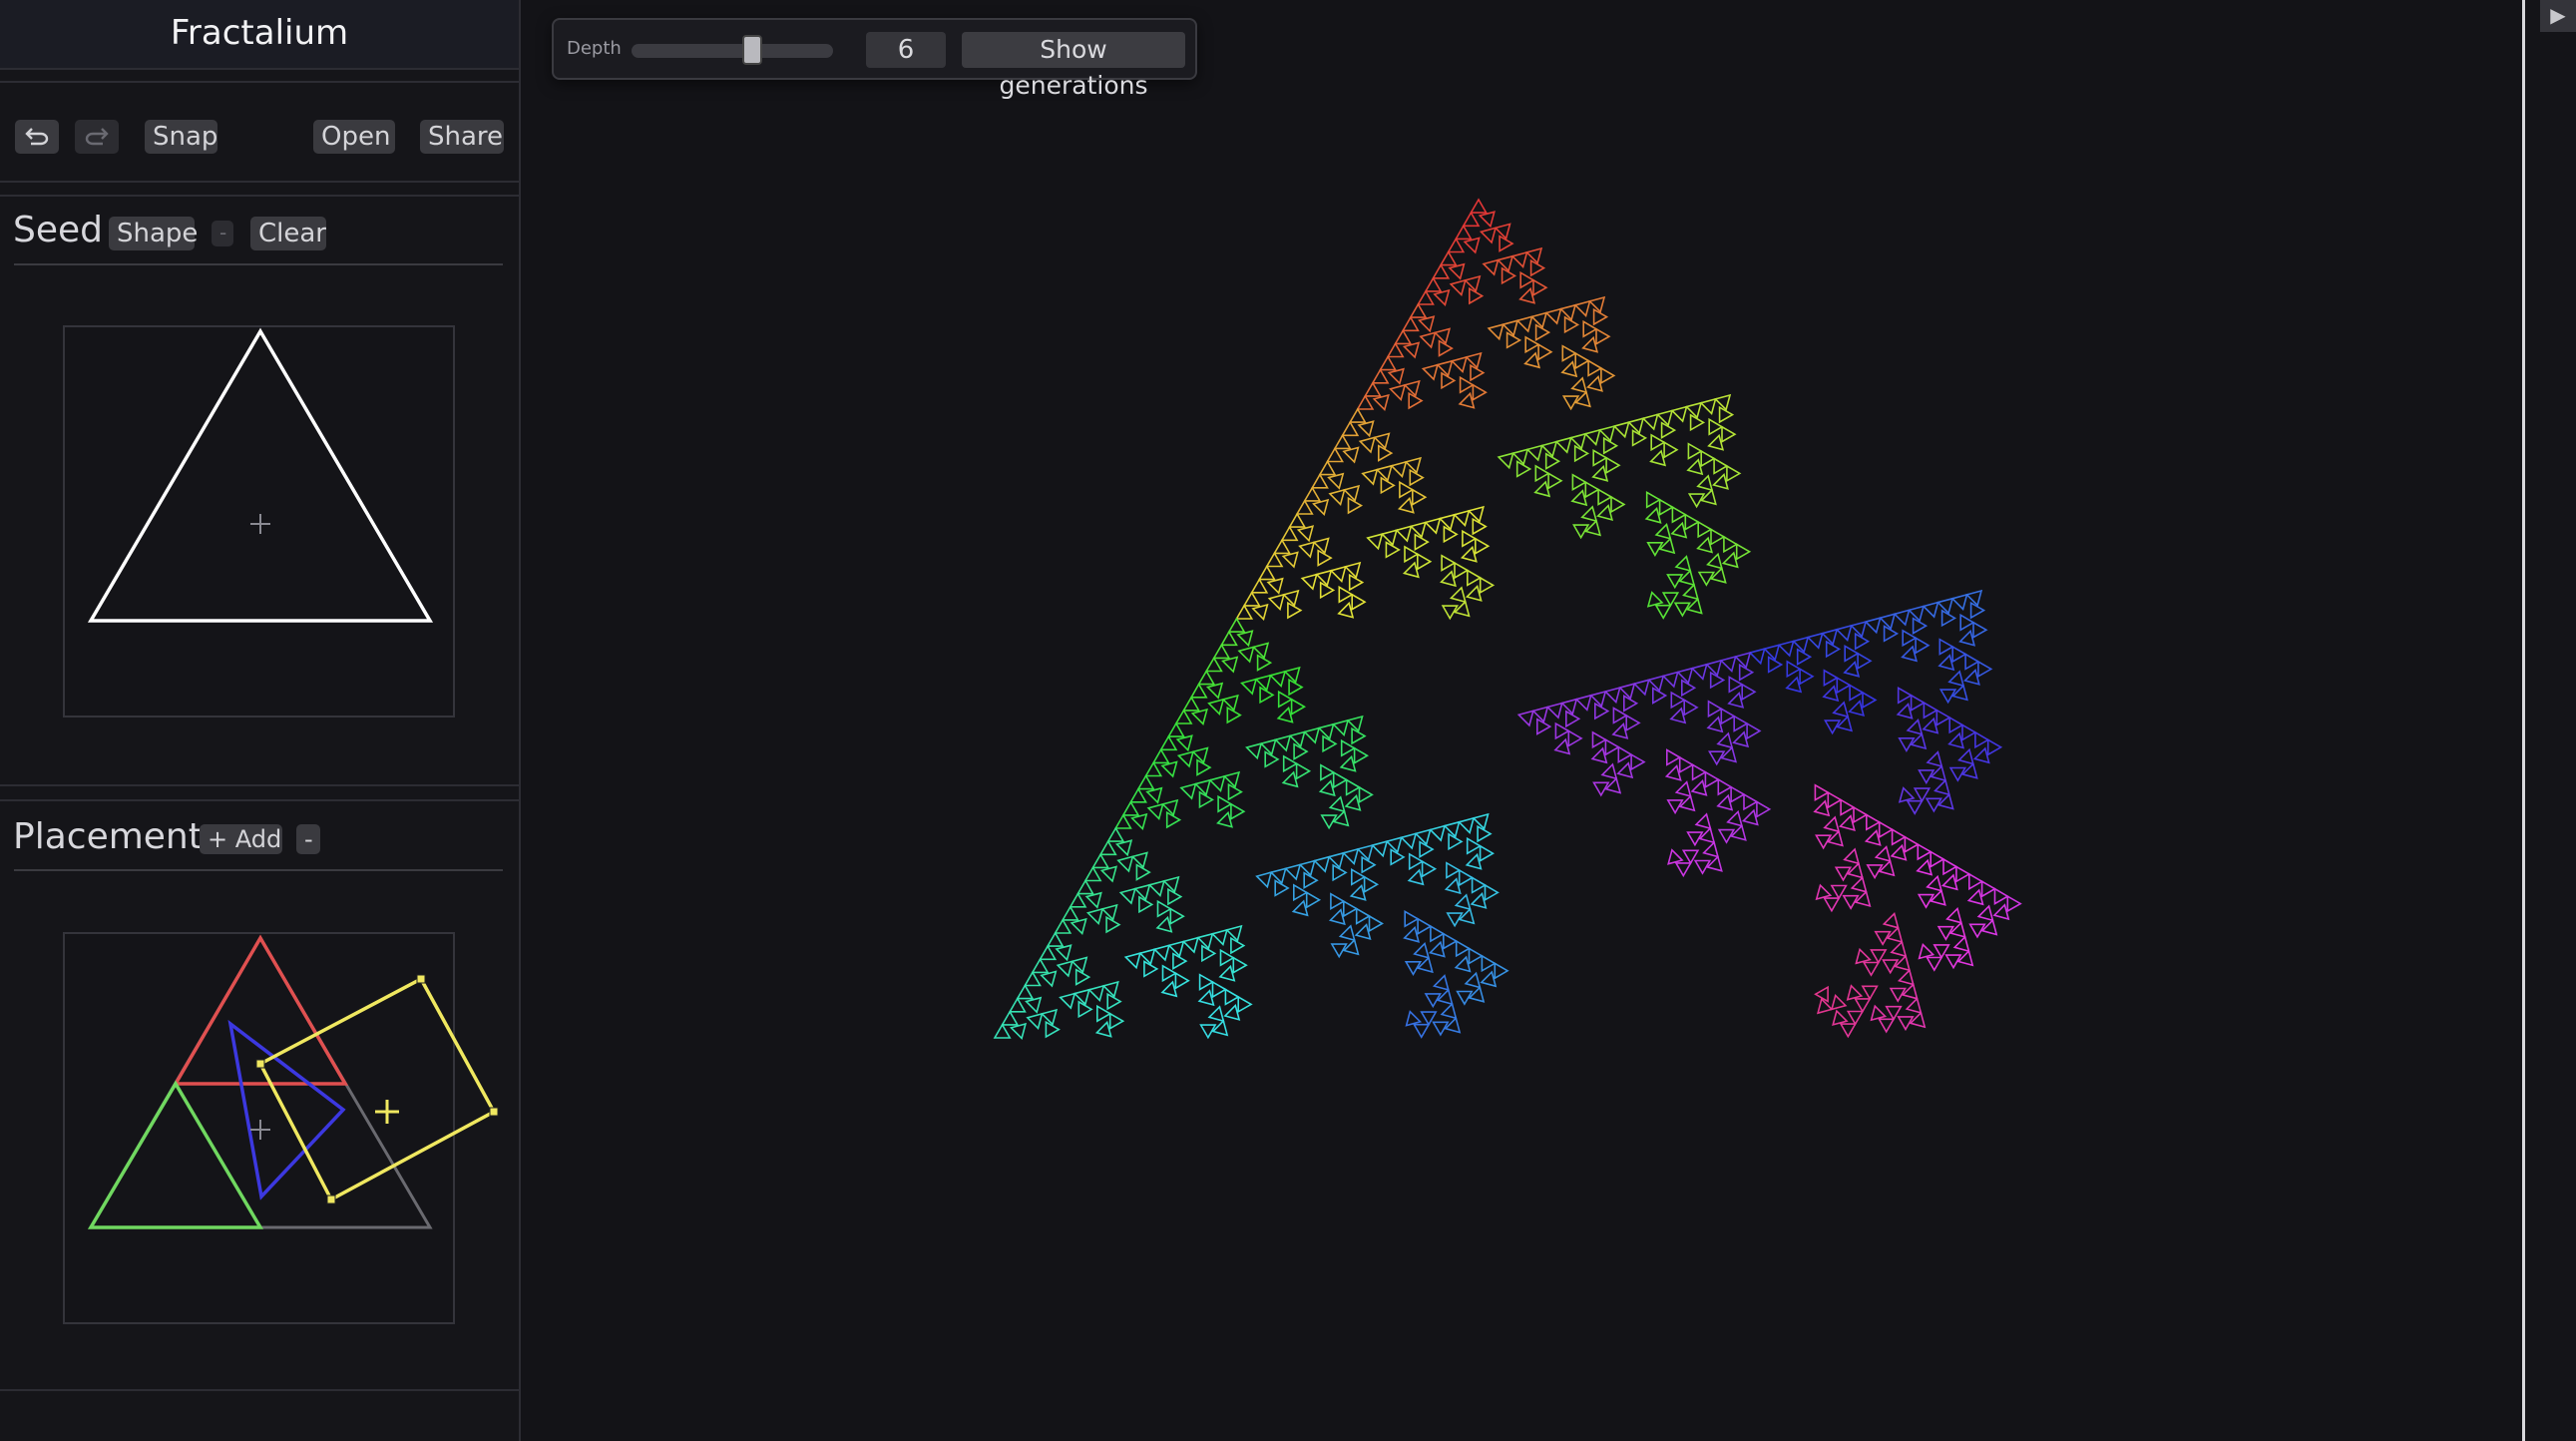 The height and width of the screenshot is (1441, 2576). I want to click on collapse-button: ▶, so click(2558, 16).